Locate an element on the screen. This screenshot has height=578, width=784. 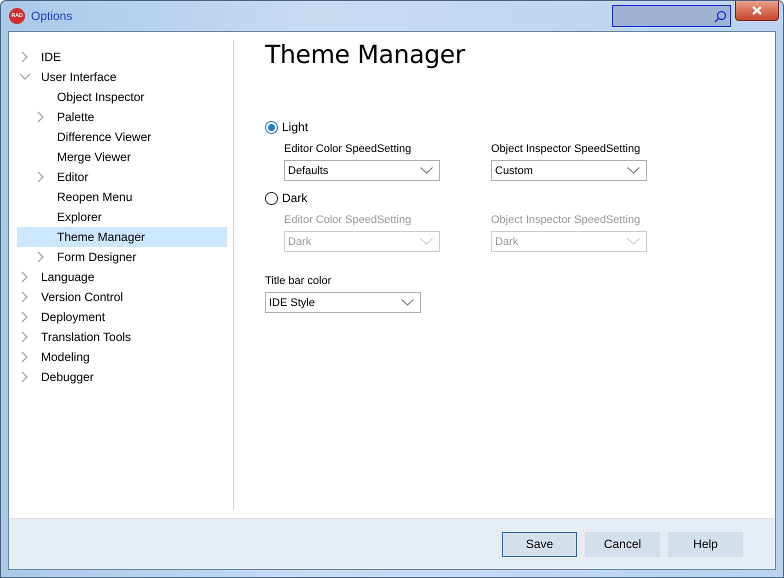
dialog-button: Save is located at coordinates (539, 544).